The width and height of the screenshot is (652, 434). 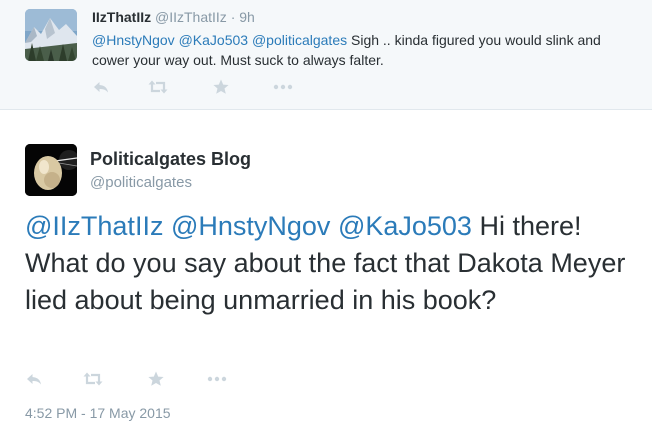 What do you see at coordinates (243, 17) in the screenshot?
I see `parent-time: · 9h` at bounding box center [243, 17].